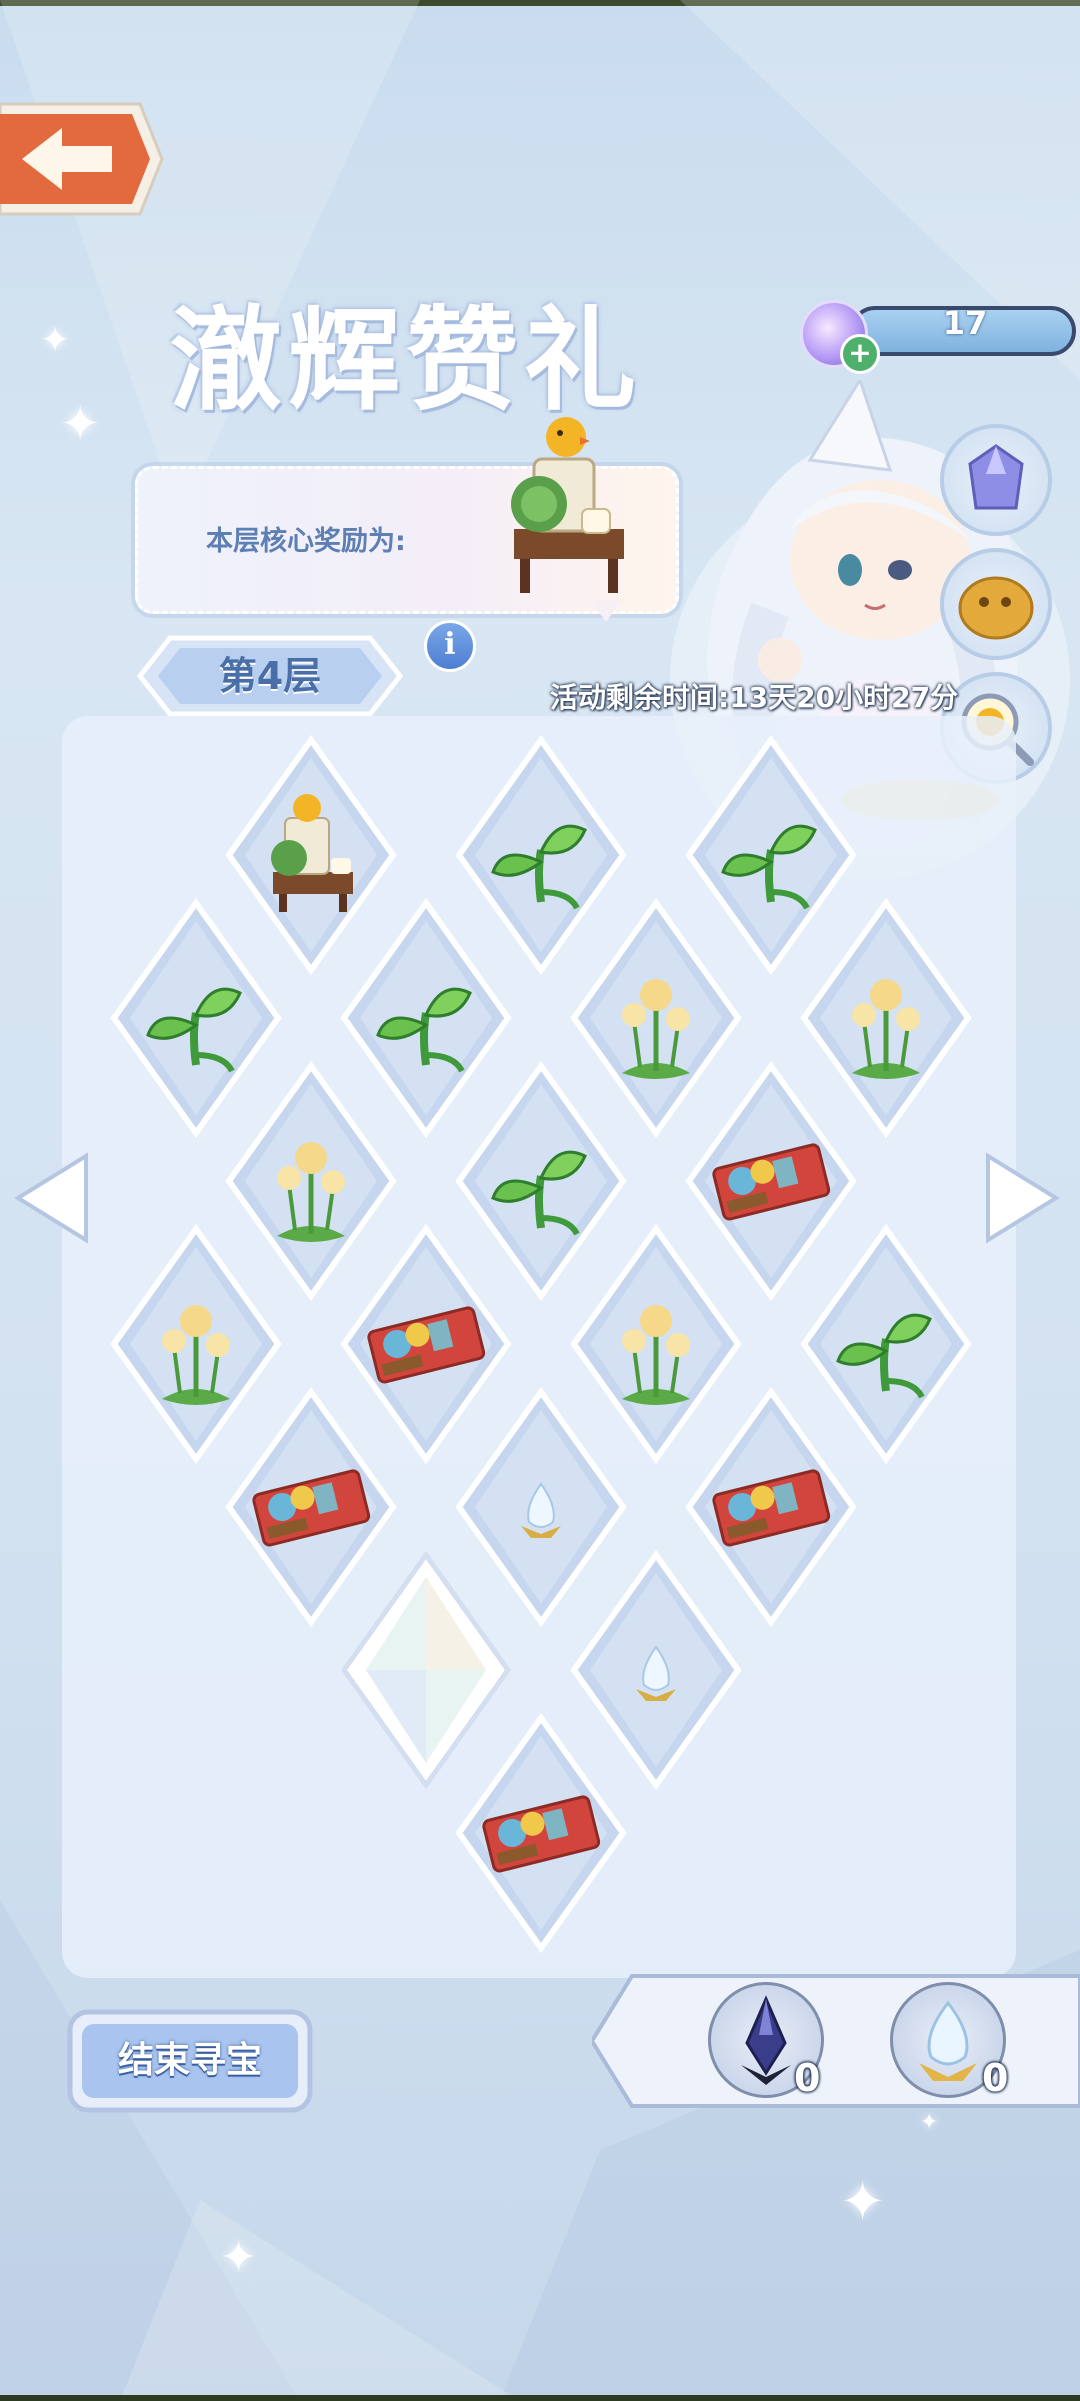 The image size is (1080, 2401). What do you see at coordinates (567, 505) in the screenshot?
I see `furniture-reward-icon` at bounding box center [567, 505].